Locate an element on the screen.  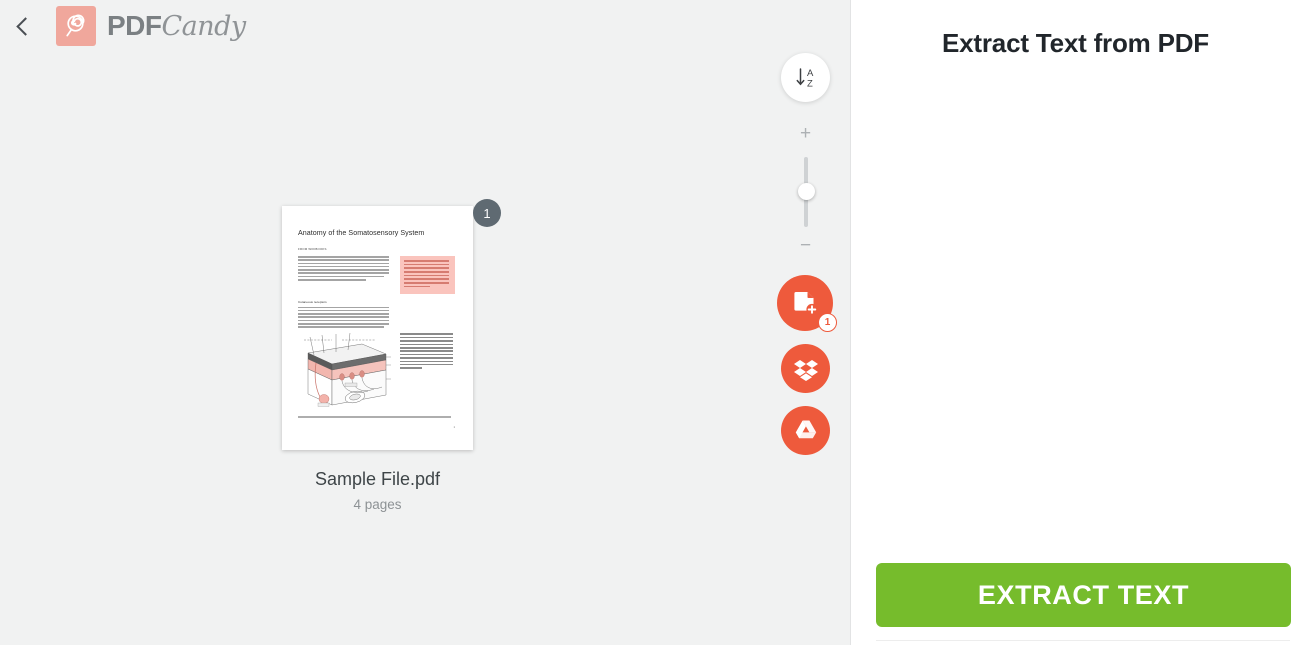
logo-text-candy: Candy is located at coordinates (204, 26).